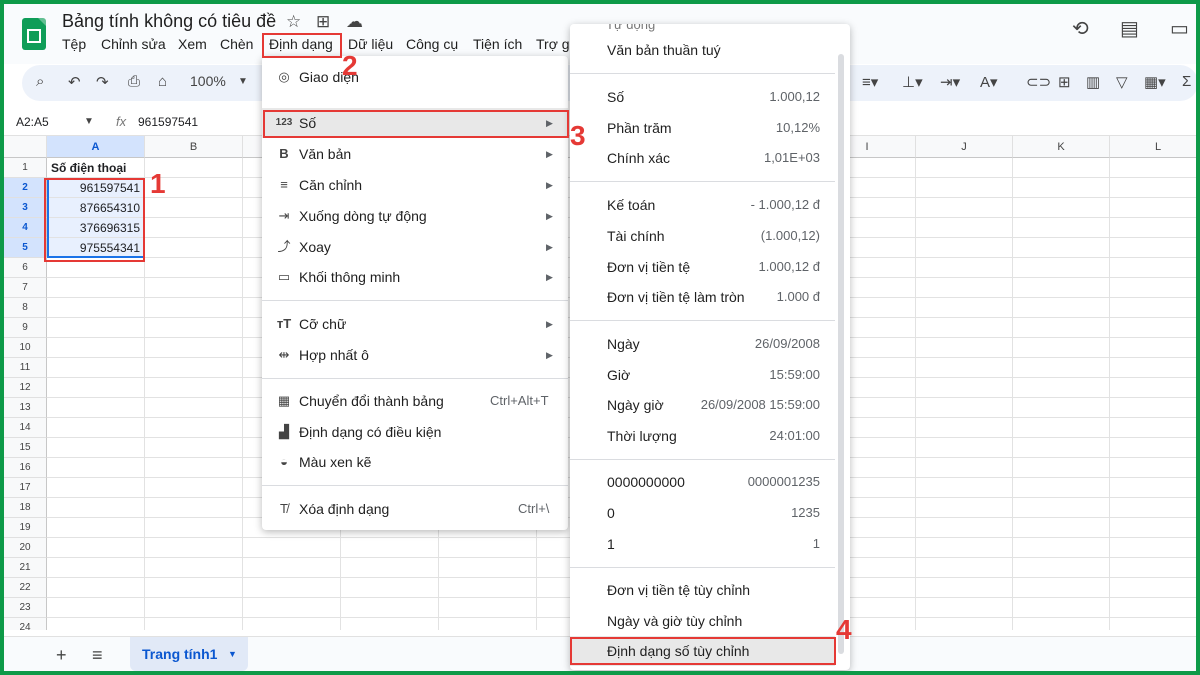  Describe the element at coordinates (702, 651) in the screenshot. I see `submenu-item-custom-number: Định dạng số tùy chỉnh` at that location.